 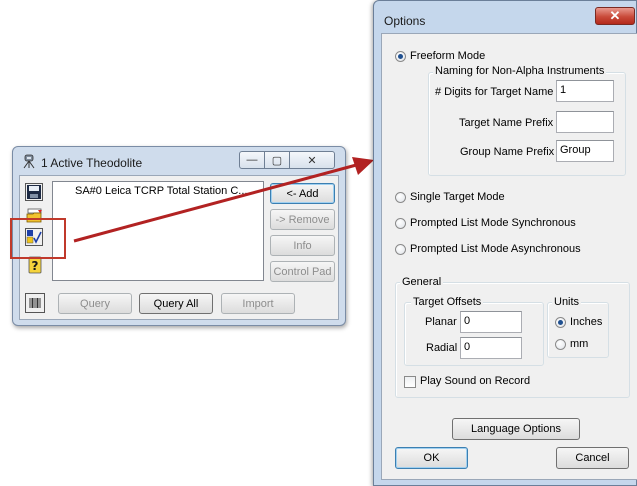 What do you see at coordinates (520, 71) in the screenshot?
I see `naming-group-label: Naming for Non-Alpha Instruments` at bounding box center [520, 71].